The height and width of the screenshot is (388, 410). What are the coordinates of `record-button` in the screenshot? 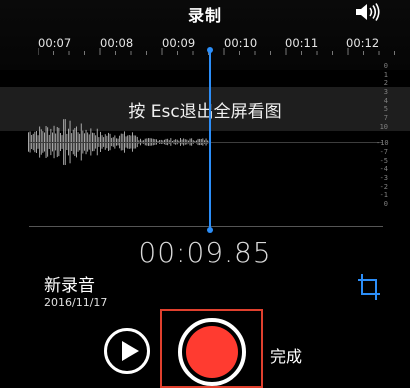 It's located at (212, 352).